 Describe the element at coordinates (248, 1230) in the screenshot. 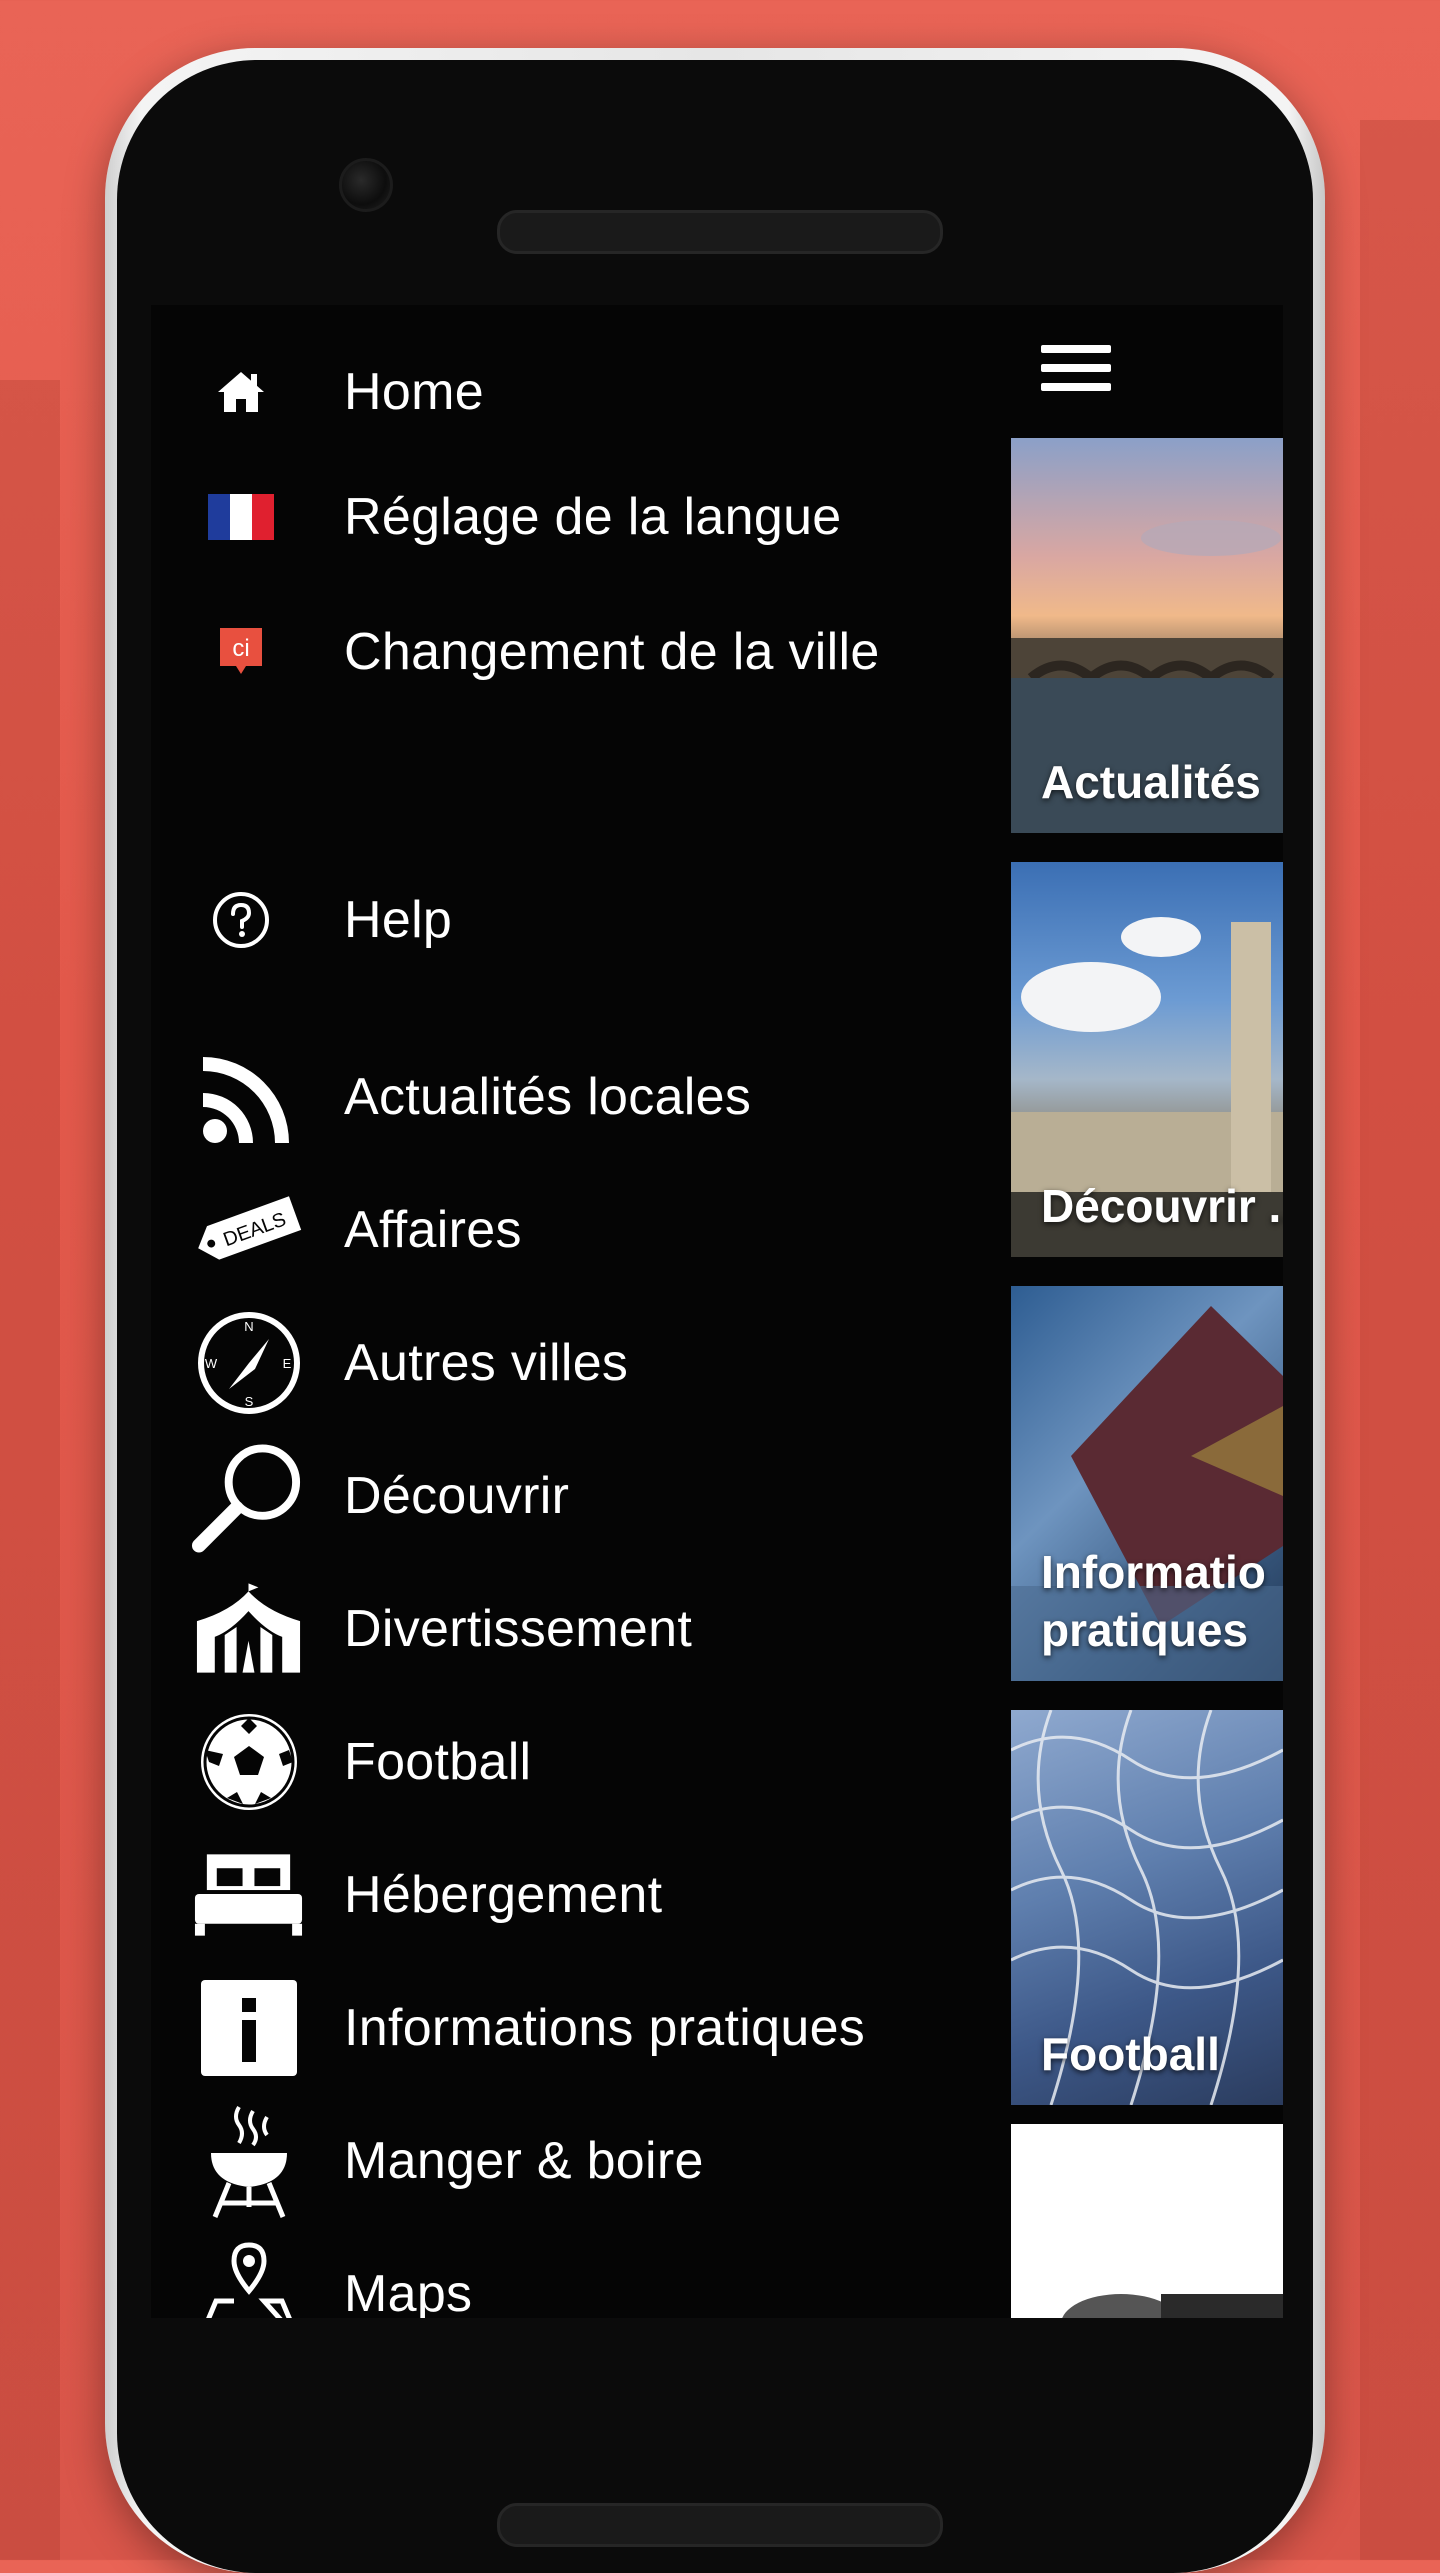

I see `deals-tag-icon: DEALS` at that location.